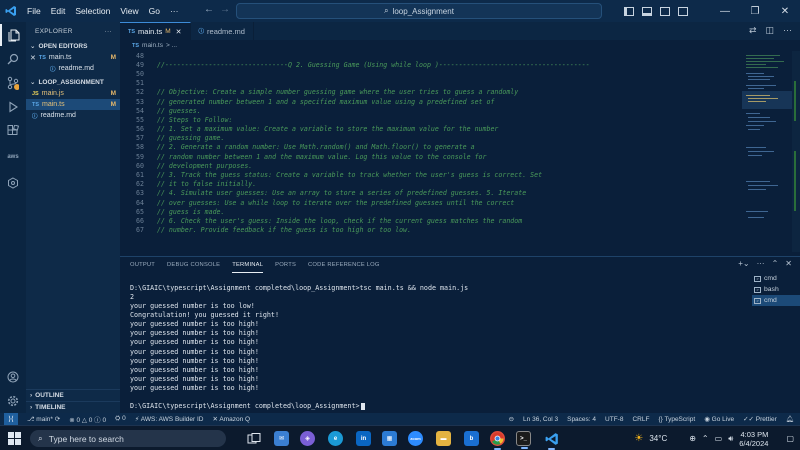 This screenshot has height=450, width=800. I want to click on amazon-q-icon, so click(13, 183).